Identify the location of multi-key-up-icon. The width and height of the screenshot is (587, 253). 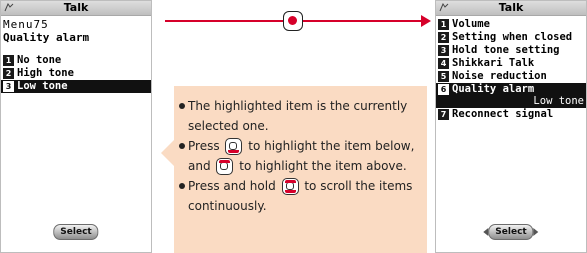
(225, 166).